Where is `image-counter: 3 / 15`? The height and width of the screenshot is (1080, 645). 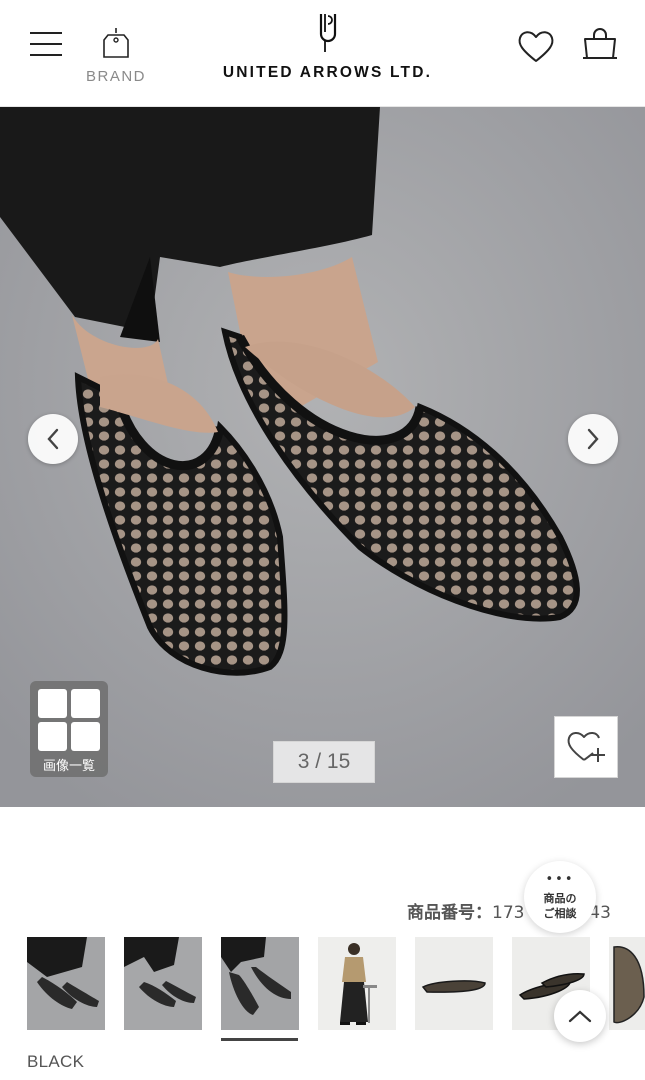
image-counter: 3 / 15 is located at coordinates (324, 762).